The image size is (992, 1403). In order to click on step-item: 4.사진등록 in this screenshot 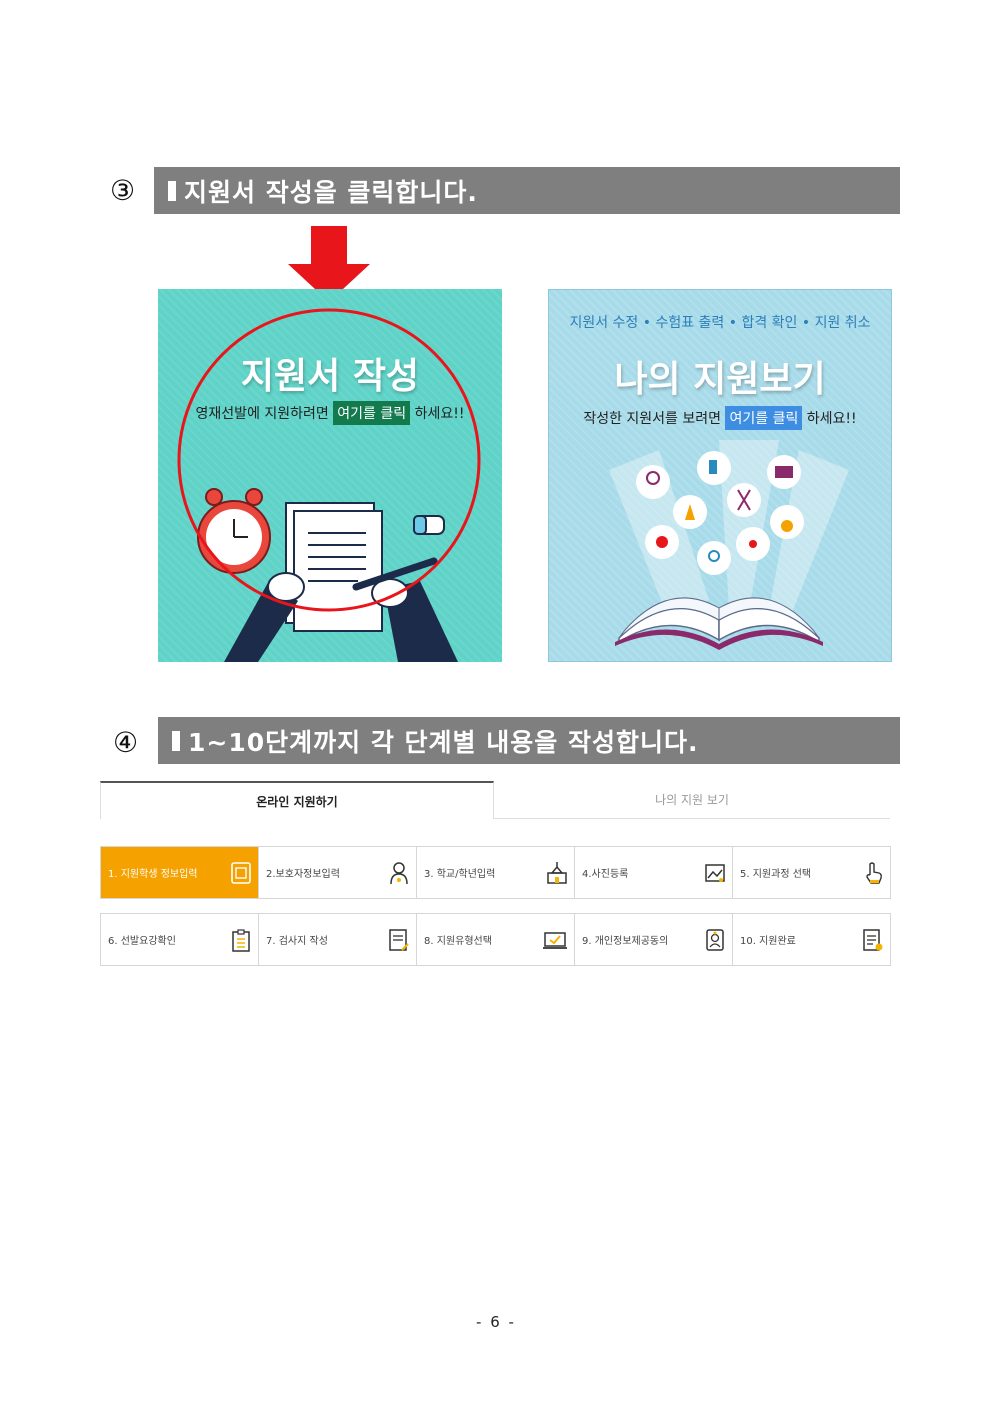, I will do `click(654, 872)`.